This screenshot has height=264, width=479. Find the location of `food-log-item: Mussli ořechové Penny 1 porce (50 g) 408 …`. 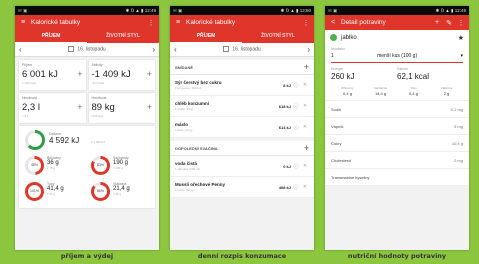

food-log-item: Mussli ořechové Penny 1 porce (50 g) 408 … is located at coordinates (242, 187).